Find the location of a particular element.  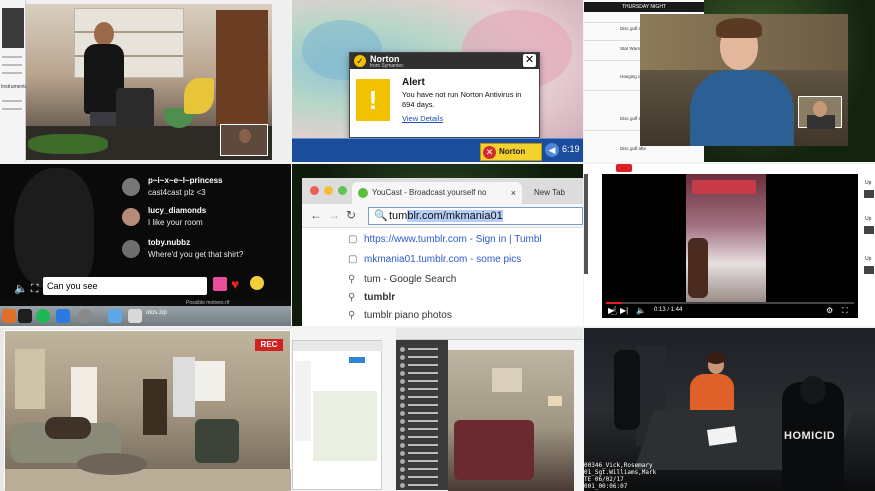

lamp is located at coordinates (555, 401).